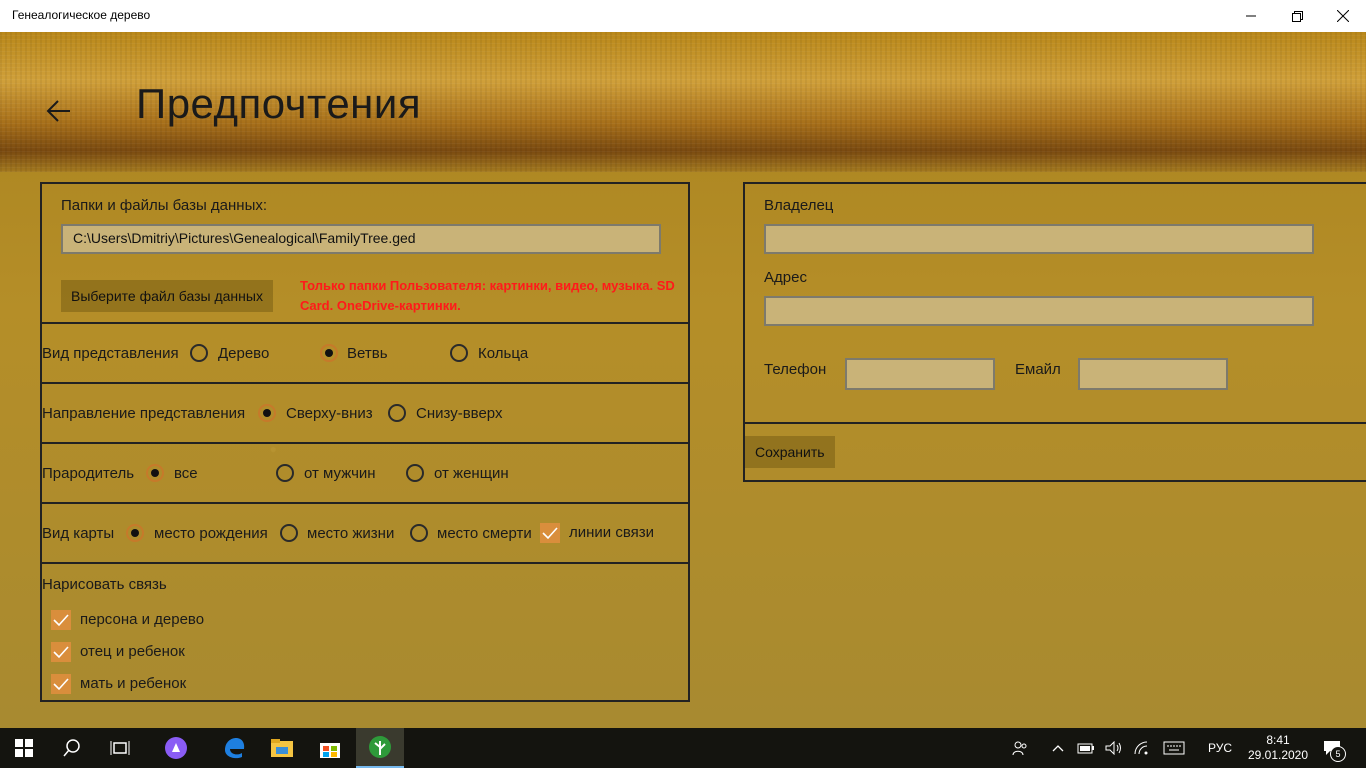 Image resolution: width=1366 pixels, height=768 pixels. What do you see at coordinates (1114, 748) in the screenshot?
I see `volume-icon` at bounding box center [1114, 748].